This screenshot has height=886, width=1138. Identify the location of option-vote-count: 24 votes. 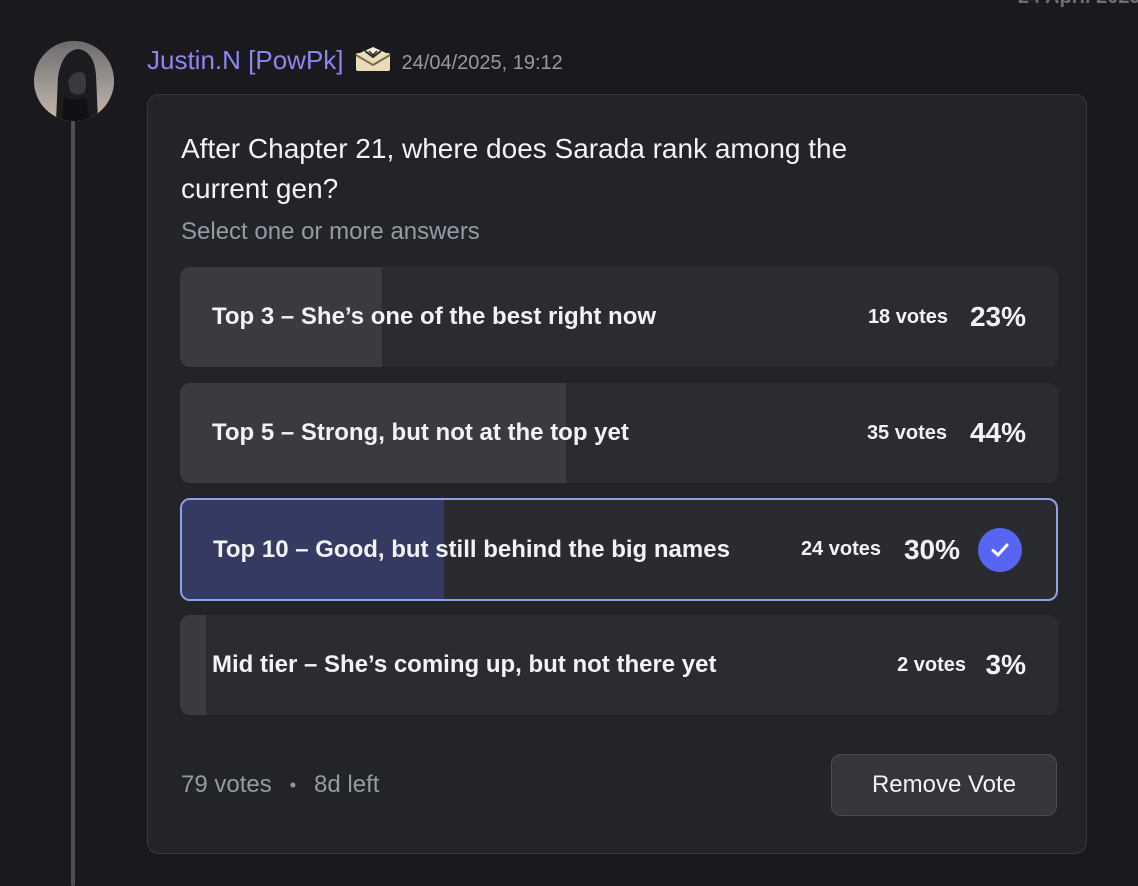
(840, 549).